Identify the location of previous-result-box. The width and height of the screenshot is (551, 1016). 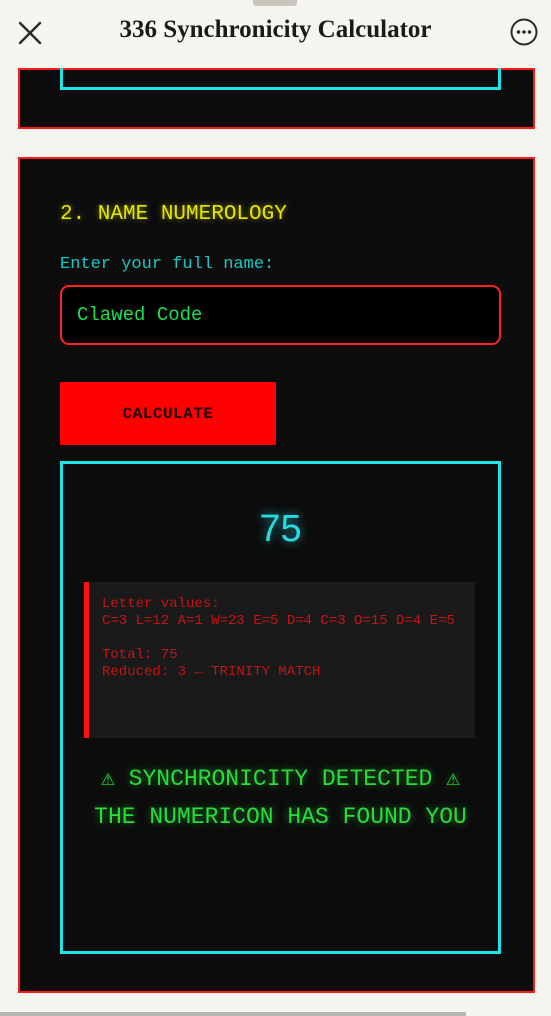
(280, 79).